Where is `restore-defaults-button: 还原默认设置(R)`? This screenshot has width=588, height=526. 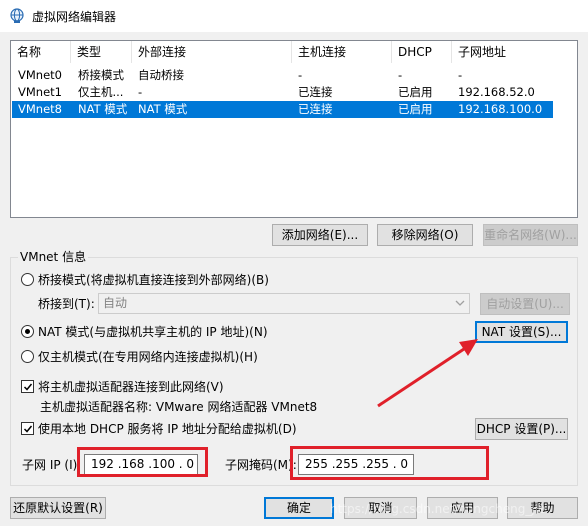
restore-defaults-button: 还原默认设置(R) is located at coordinates (58, 508).